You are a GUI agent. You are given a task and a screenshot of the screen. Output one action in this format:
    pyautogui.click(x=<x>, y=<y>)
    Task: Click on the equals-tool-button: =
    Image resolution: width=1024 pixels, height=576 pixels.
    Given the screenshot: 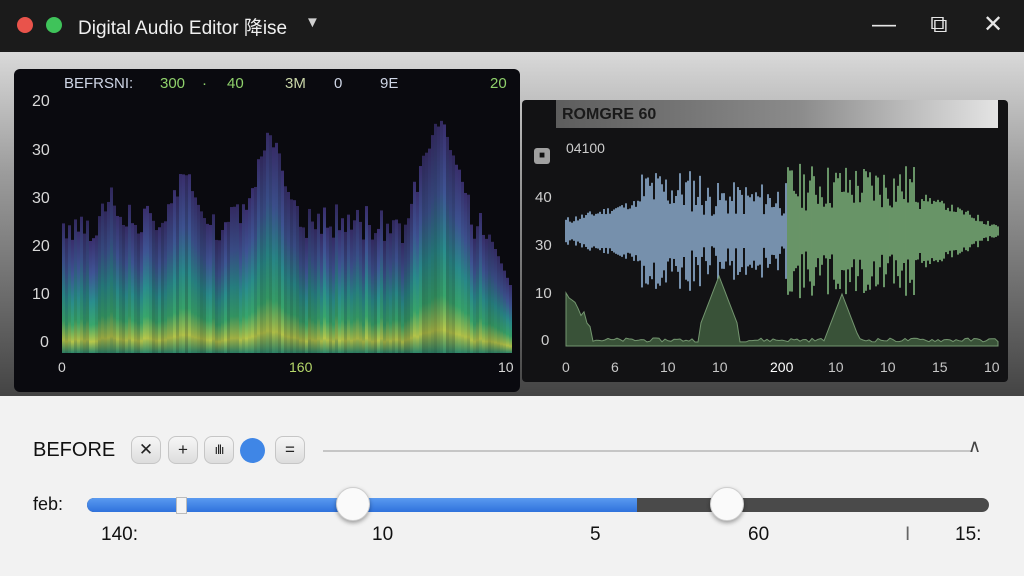 What is the action you would take?
    pyautogui.click(x=290, y=450)
    